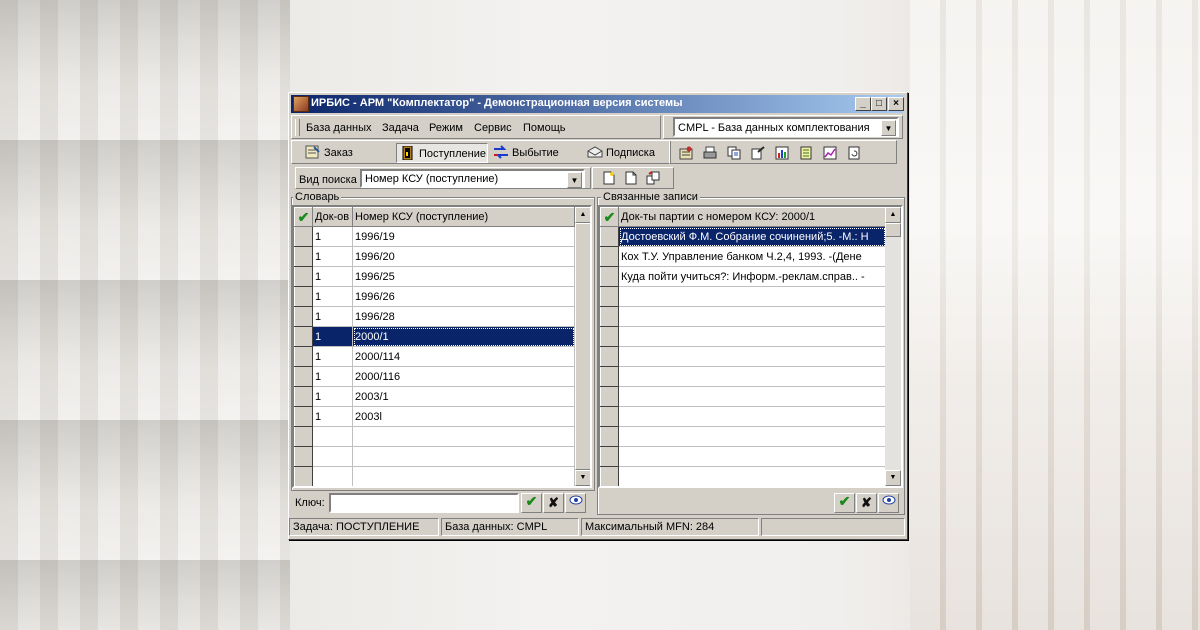 The width and height of the screenshot is (1200, 630). I want to click on column-header-count: Док-ов, so click(332, 217).